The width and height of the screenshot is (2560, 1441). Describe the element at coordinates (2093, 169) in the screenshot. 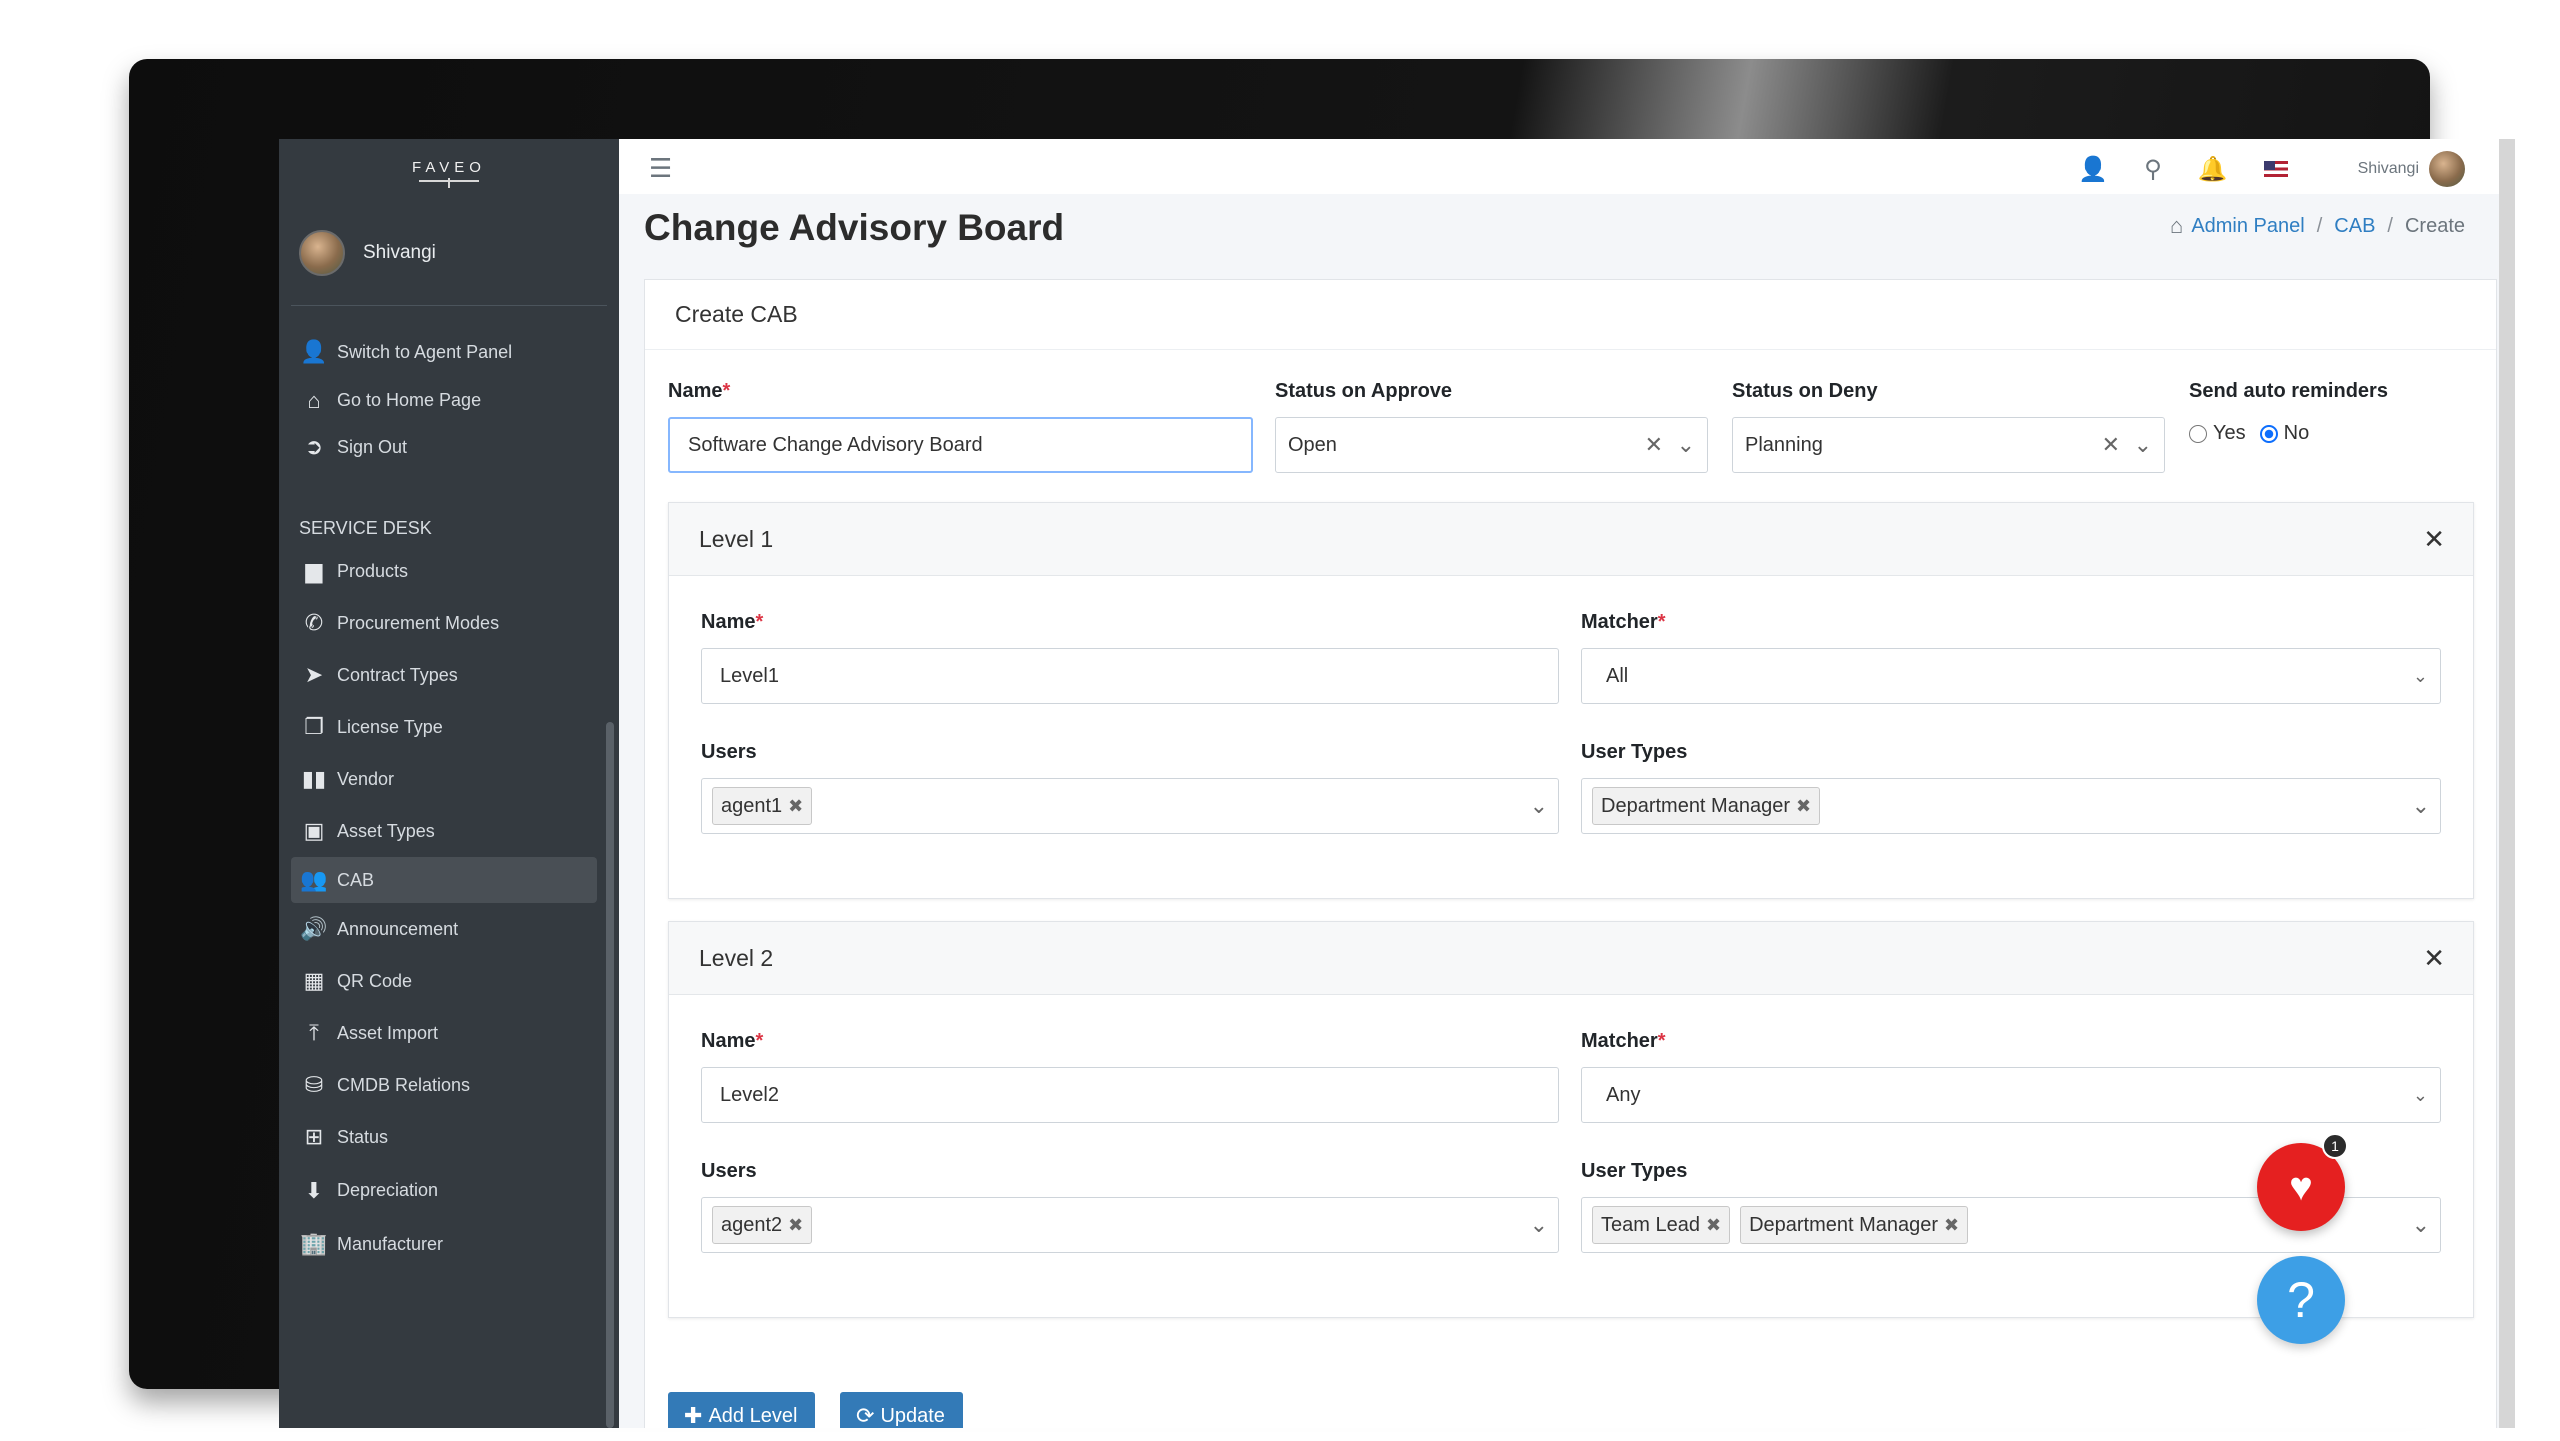

I see `user-settings-icon: 👤` at that location.